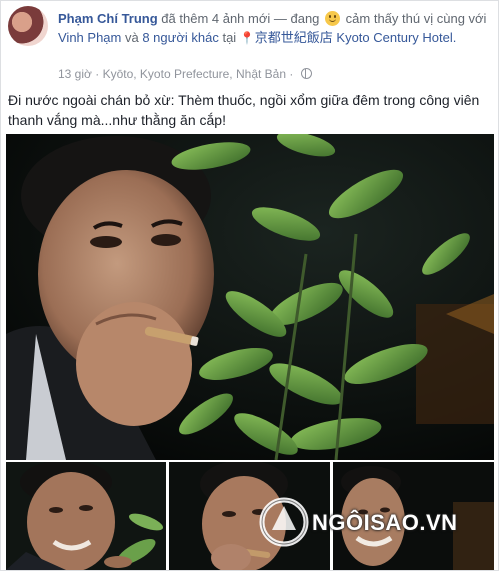 The height and width of the screenshot is (571, 499). I want to click on post-time: 13 giờ, so click(75, 74).